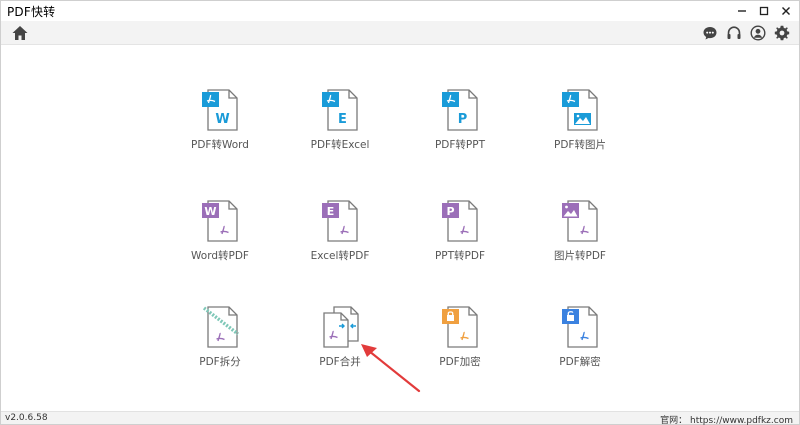 The height and width of the screenshot is (425, 800). I want to click on toolbar-right, so click(746, 33).